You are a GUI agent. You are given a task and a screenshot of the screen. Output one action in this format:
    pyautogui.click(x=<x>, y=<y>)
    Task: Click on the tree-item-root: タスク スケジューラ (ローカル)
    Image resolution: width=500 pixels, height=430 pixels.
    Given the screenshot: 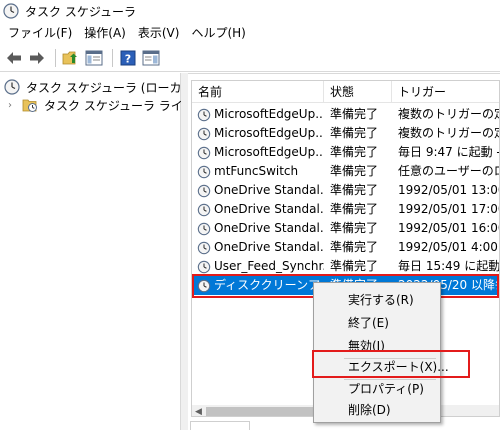 What is the action you would take?
    pyautogui.click(x=101, y=87)
    